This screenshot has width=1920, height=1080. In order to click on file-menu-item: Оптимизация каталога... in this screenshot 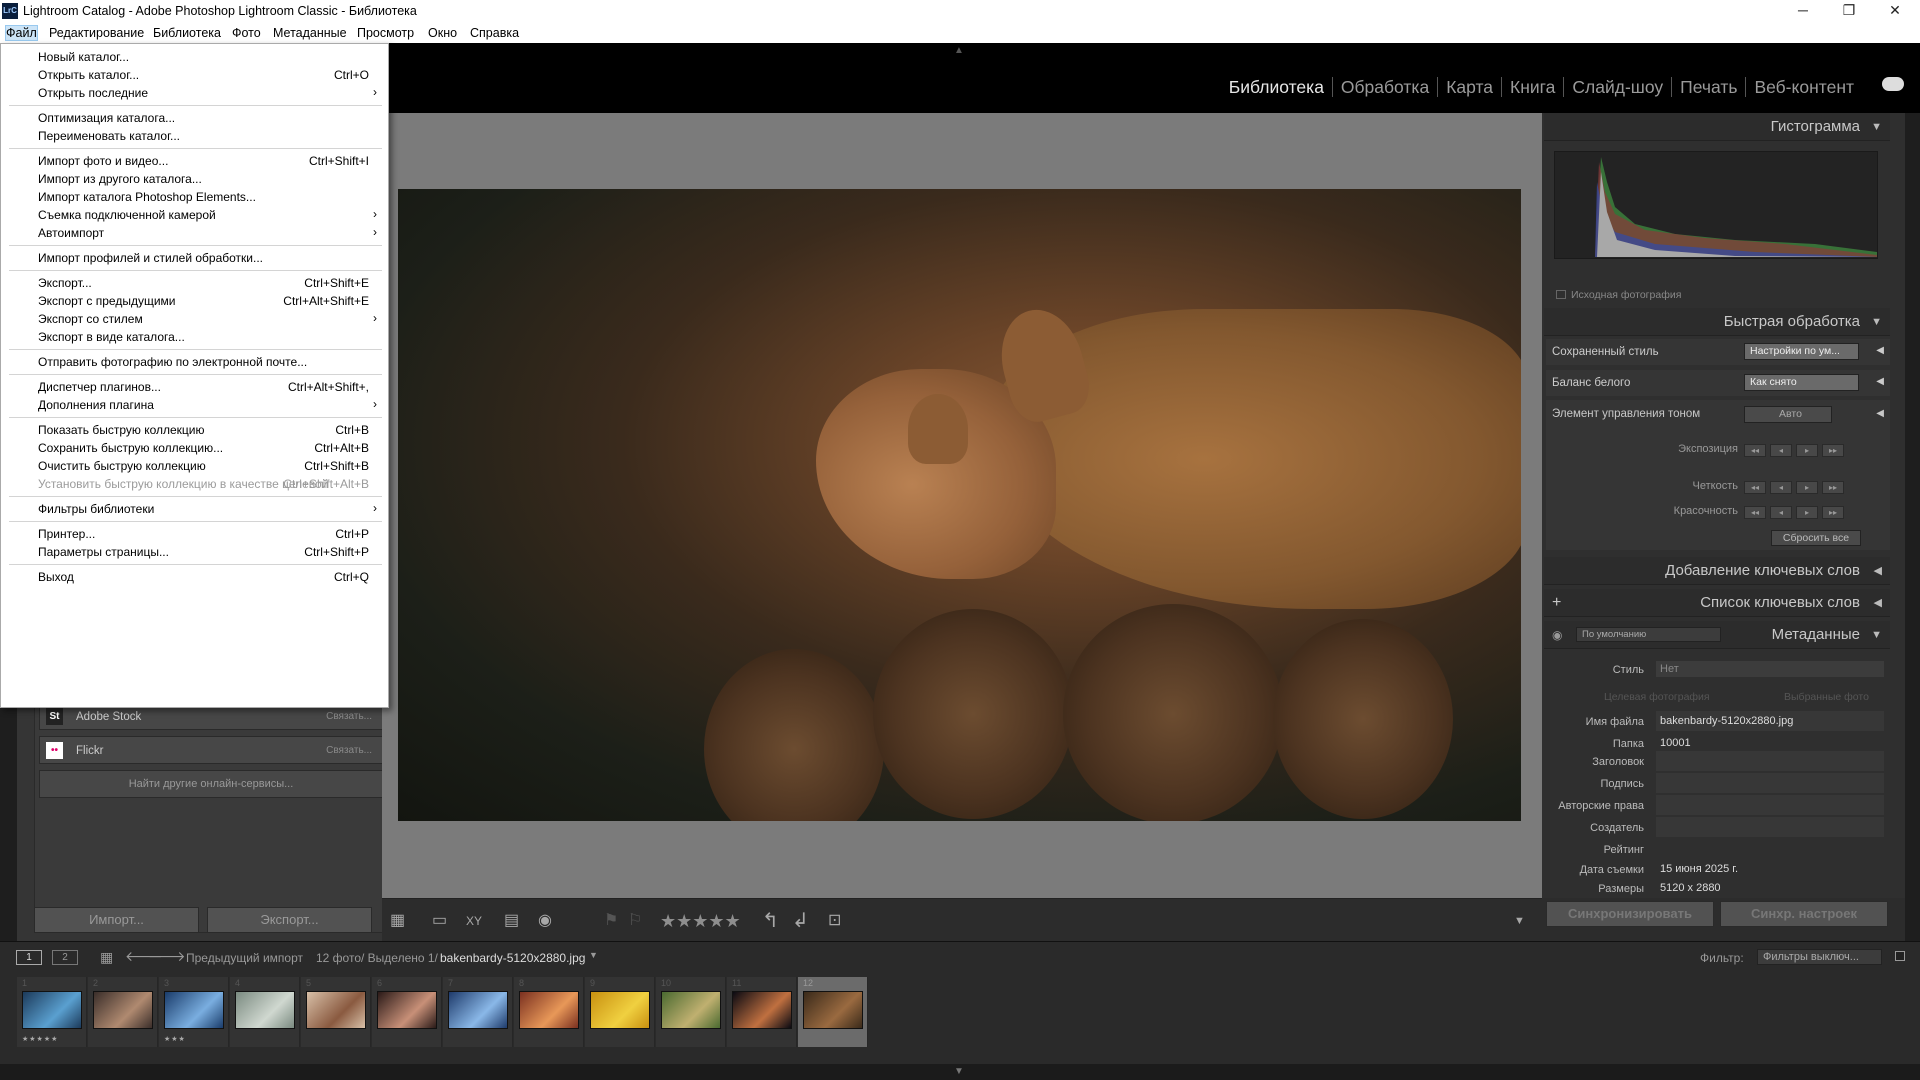, I will do `click(195, 118)`.